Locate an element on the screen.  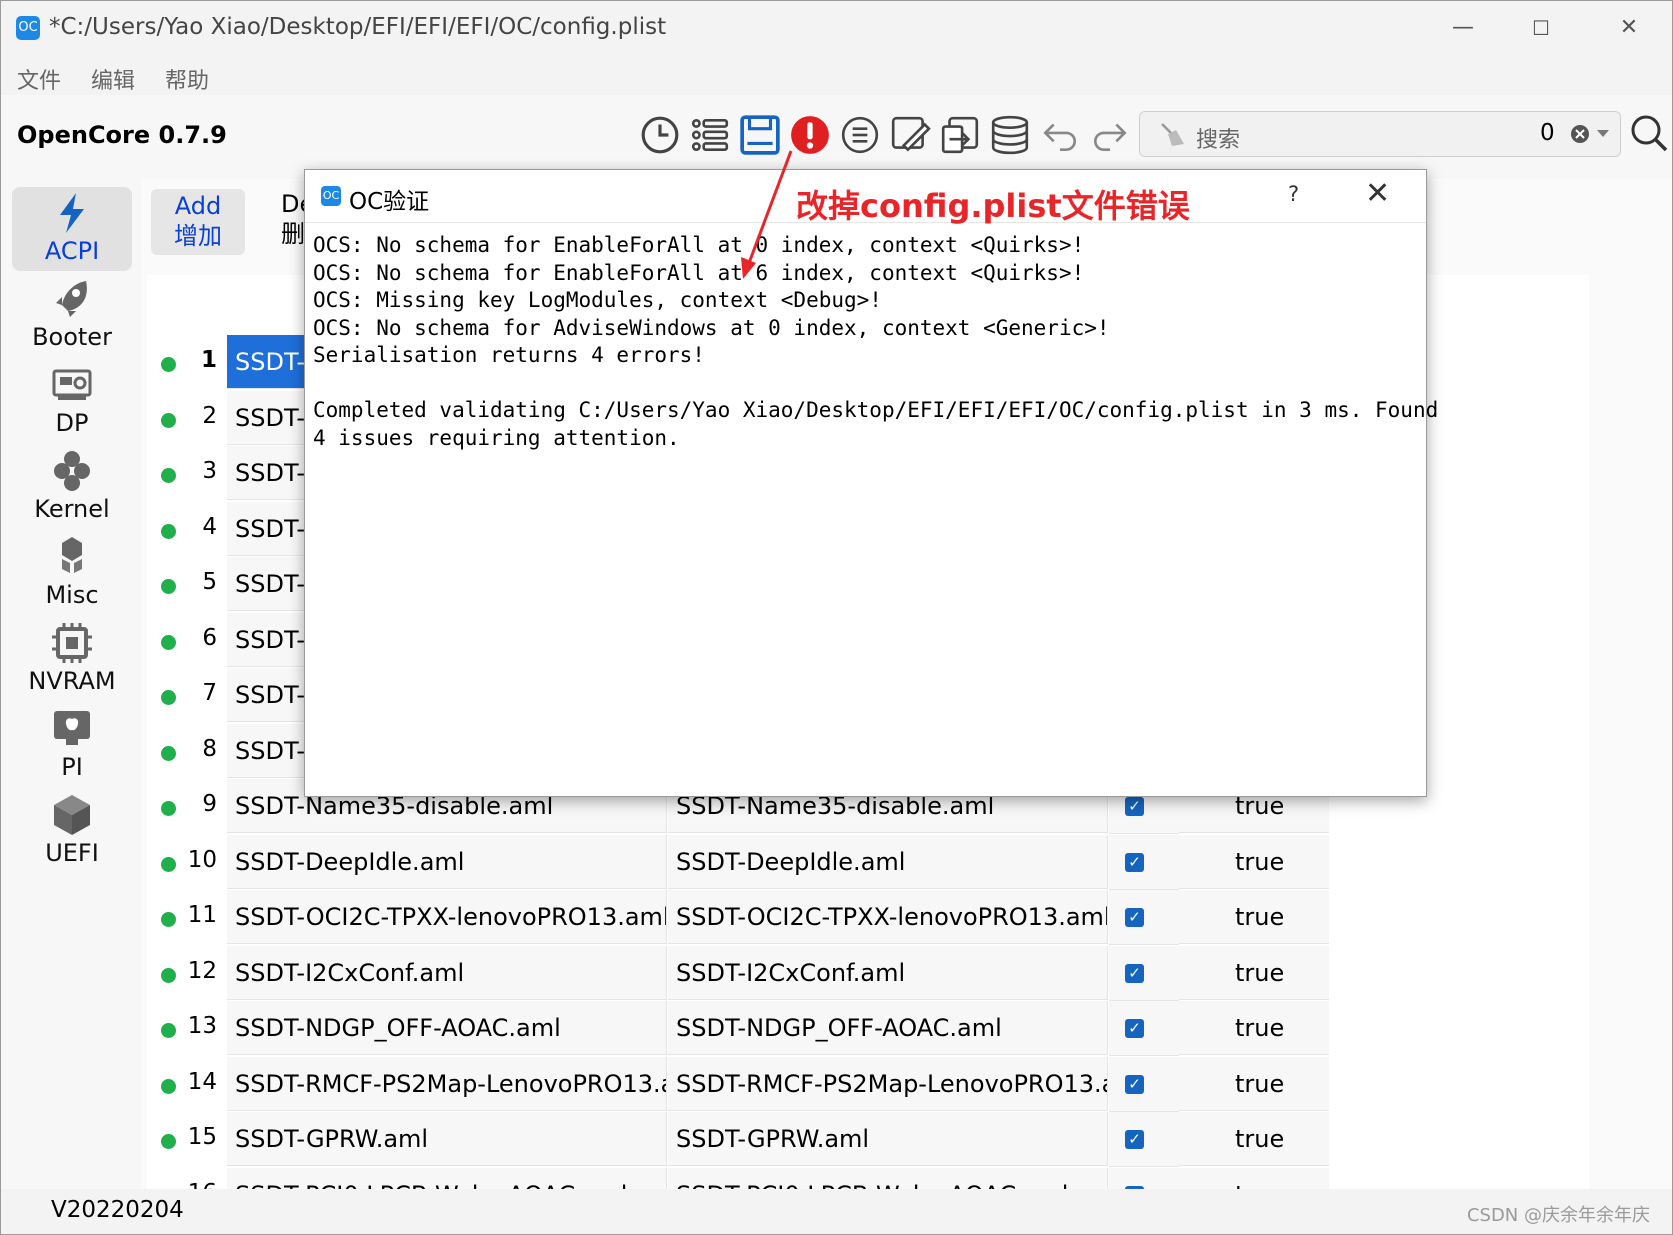
save-icon is located at coordinates (760, 135).